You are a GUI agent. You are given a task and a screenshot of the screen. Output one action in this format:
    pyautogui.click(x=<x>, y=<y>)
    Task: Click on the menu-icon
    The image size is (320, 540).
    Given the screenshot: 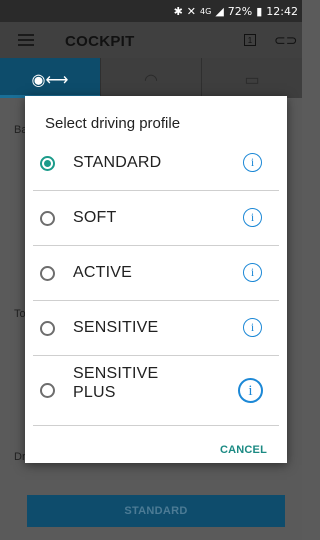 What is the action you would take?
    pyautogui.click(x=26, y=40)
    